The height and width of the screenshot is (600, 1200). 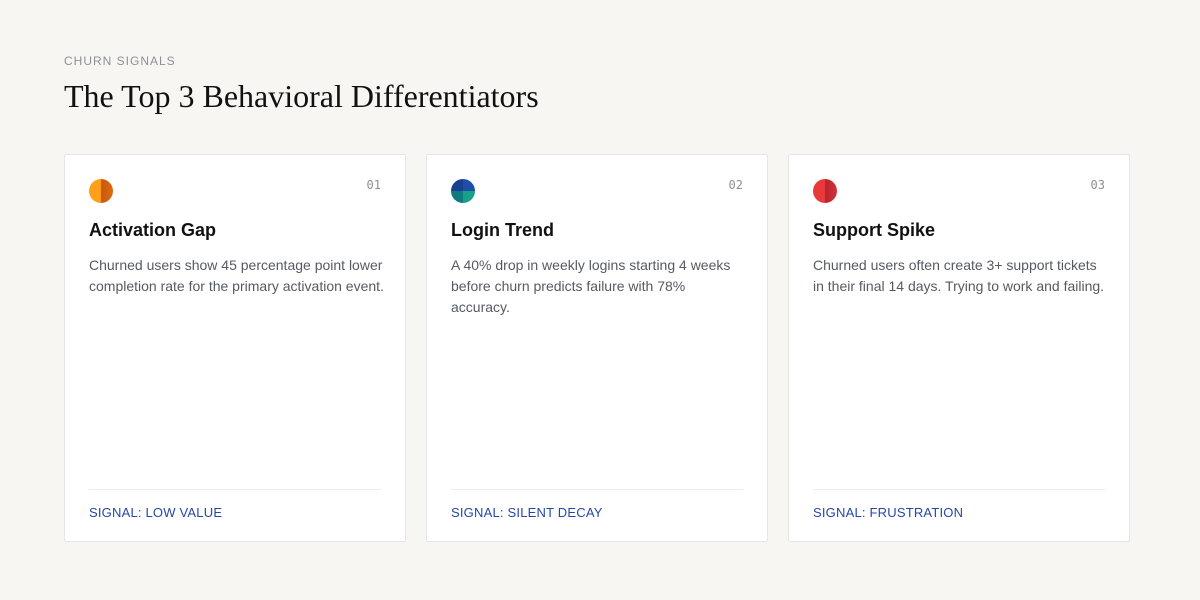 I want to click on card-signal: SIGNAL: FRUSTRATION, so click(x=888, y=512).